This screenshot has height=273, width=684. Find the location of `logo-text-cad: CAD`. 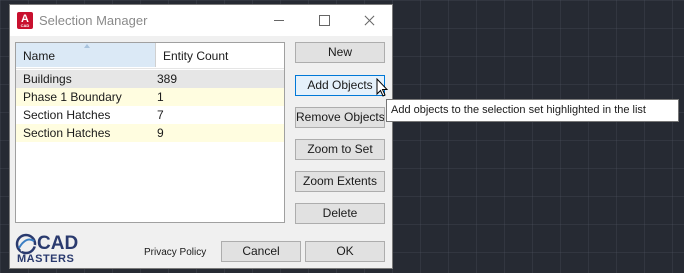

logo-text-cad: CAD is located at coordinates (58, 243).